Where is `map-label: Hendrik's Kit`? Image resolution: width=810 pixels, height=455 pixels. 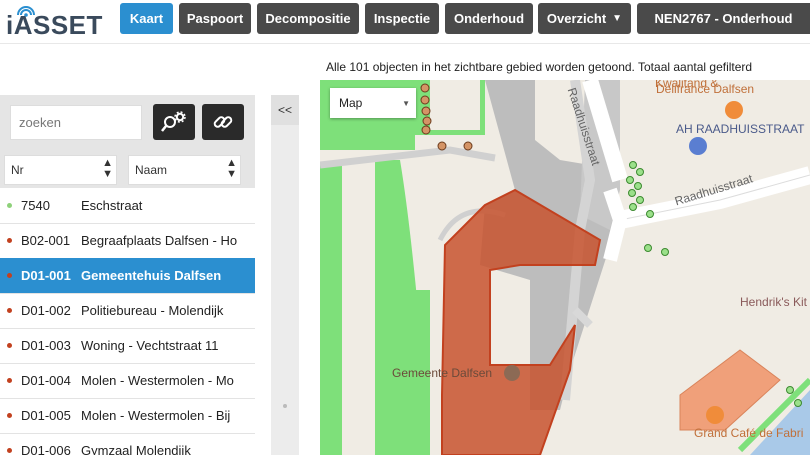 map-label: Hendrik's Kit is located at coordinates (773, 302).